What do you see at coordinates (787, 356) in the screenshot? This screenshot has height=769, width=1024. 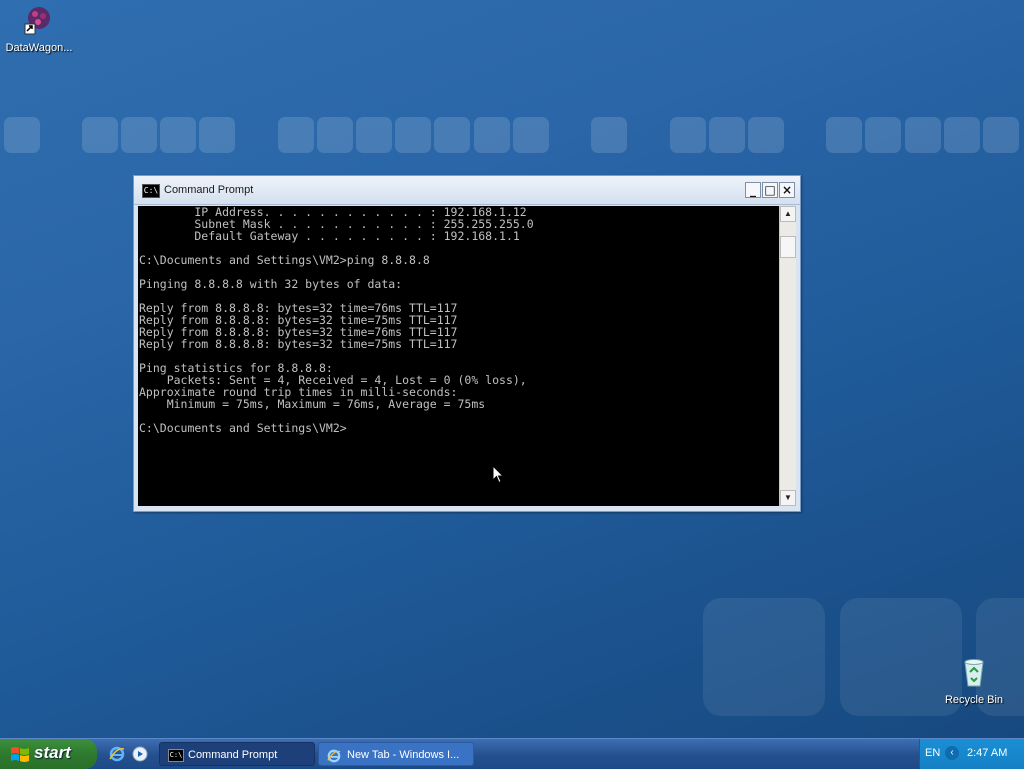 I see `vertical-scrollbar: ▲ ▼` at bounding box center [787, 356].